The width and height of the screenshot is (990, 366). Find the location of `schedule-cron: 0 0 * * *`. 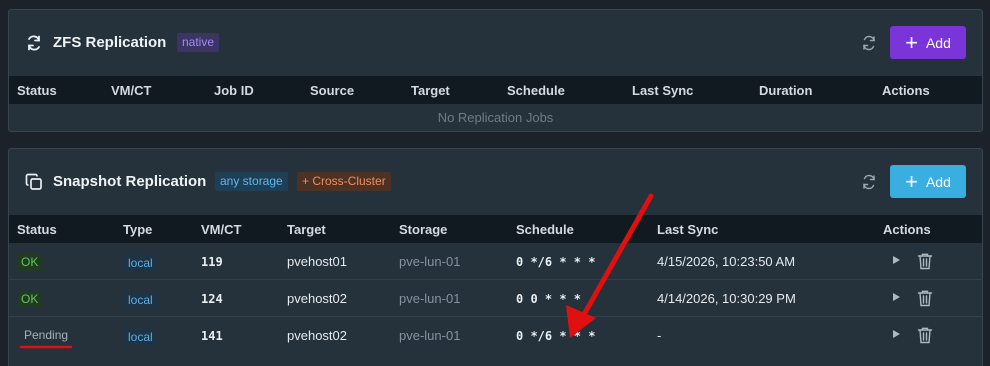

schedule-cron: 0 0 * * * is located at coordinates (549, 299).